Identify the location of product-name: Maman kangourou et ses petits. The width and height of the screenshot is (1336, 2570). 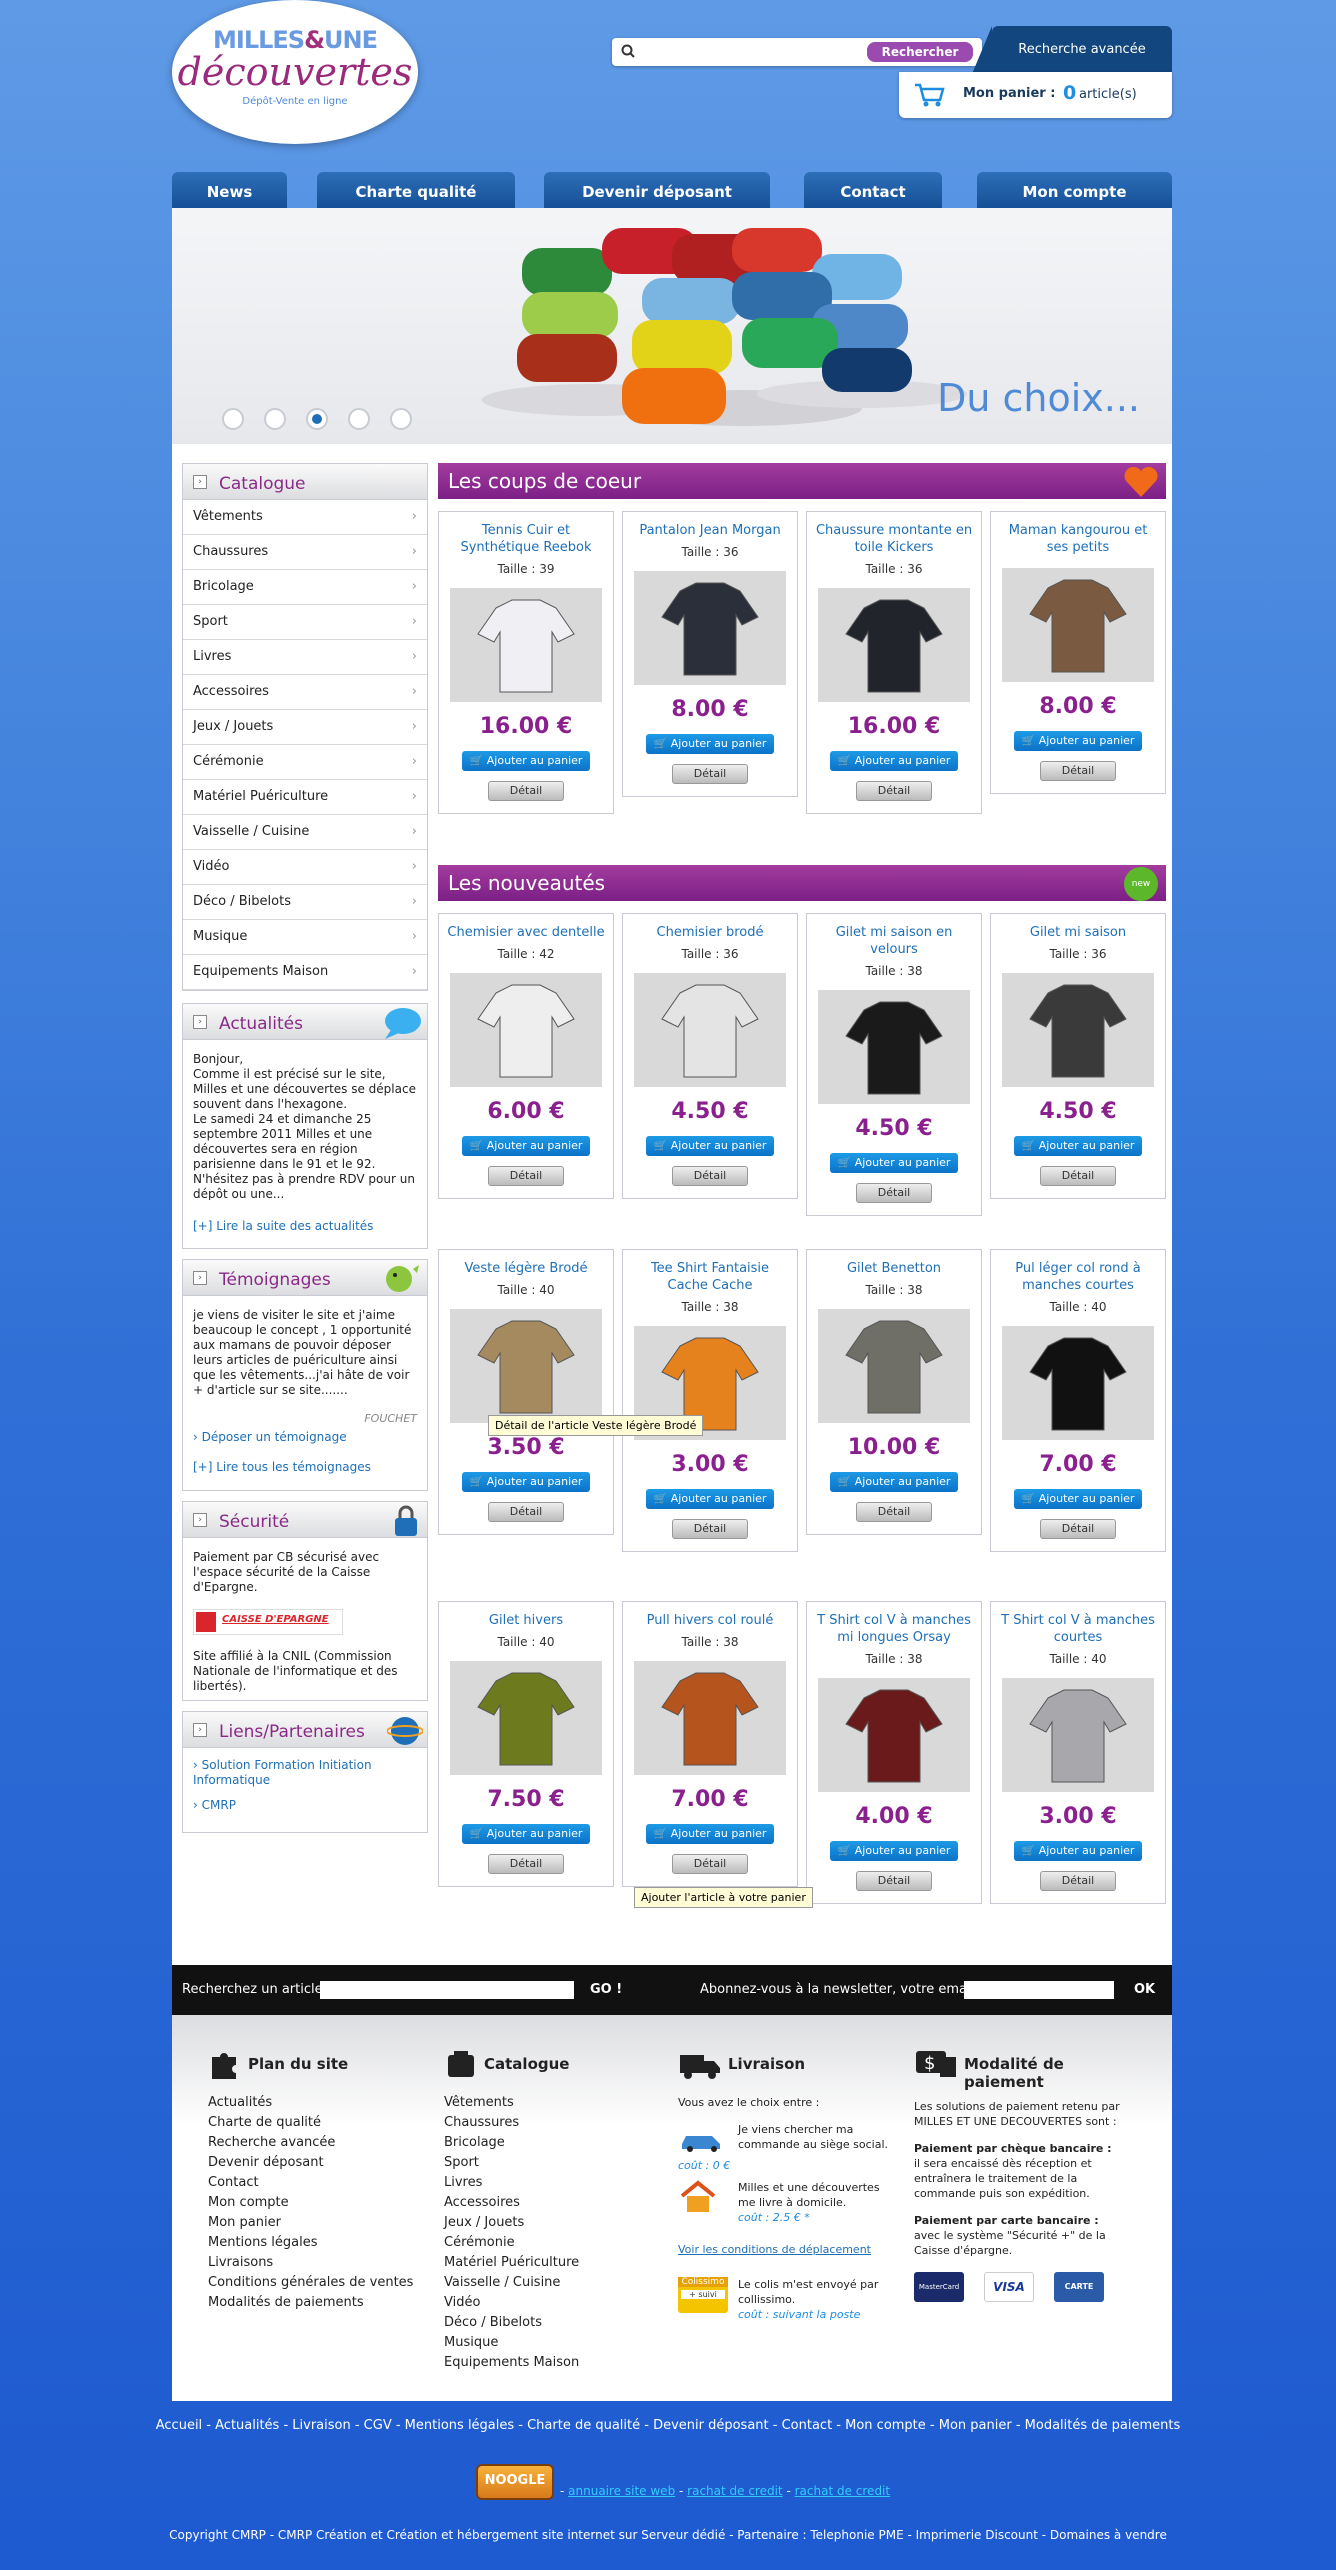
(1078, 534).